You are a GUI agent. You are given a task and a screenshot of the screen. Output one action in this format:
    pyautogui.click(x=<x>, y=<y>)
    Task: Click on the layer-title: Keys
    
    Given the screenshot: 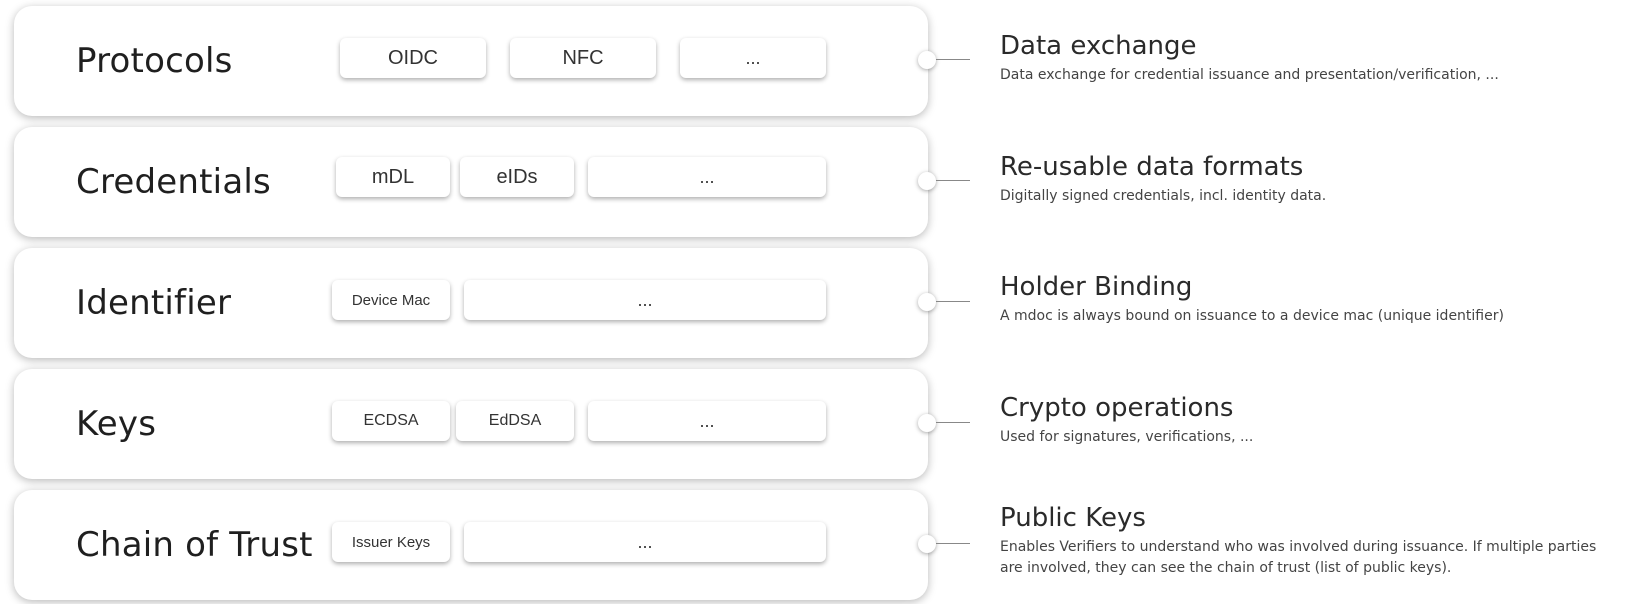 What is the action you would take?
    pyautogui.click(x=116, y=424)
    